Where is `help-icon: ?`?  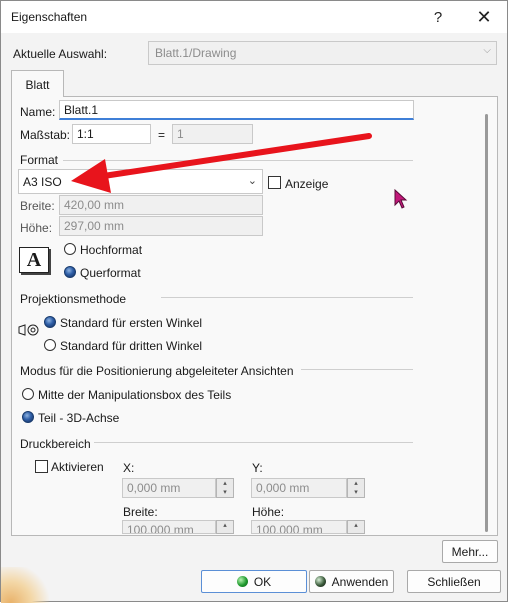
help-icon: ? is located at coordinates (438, 17).